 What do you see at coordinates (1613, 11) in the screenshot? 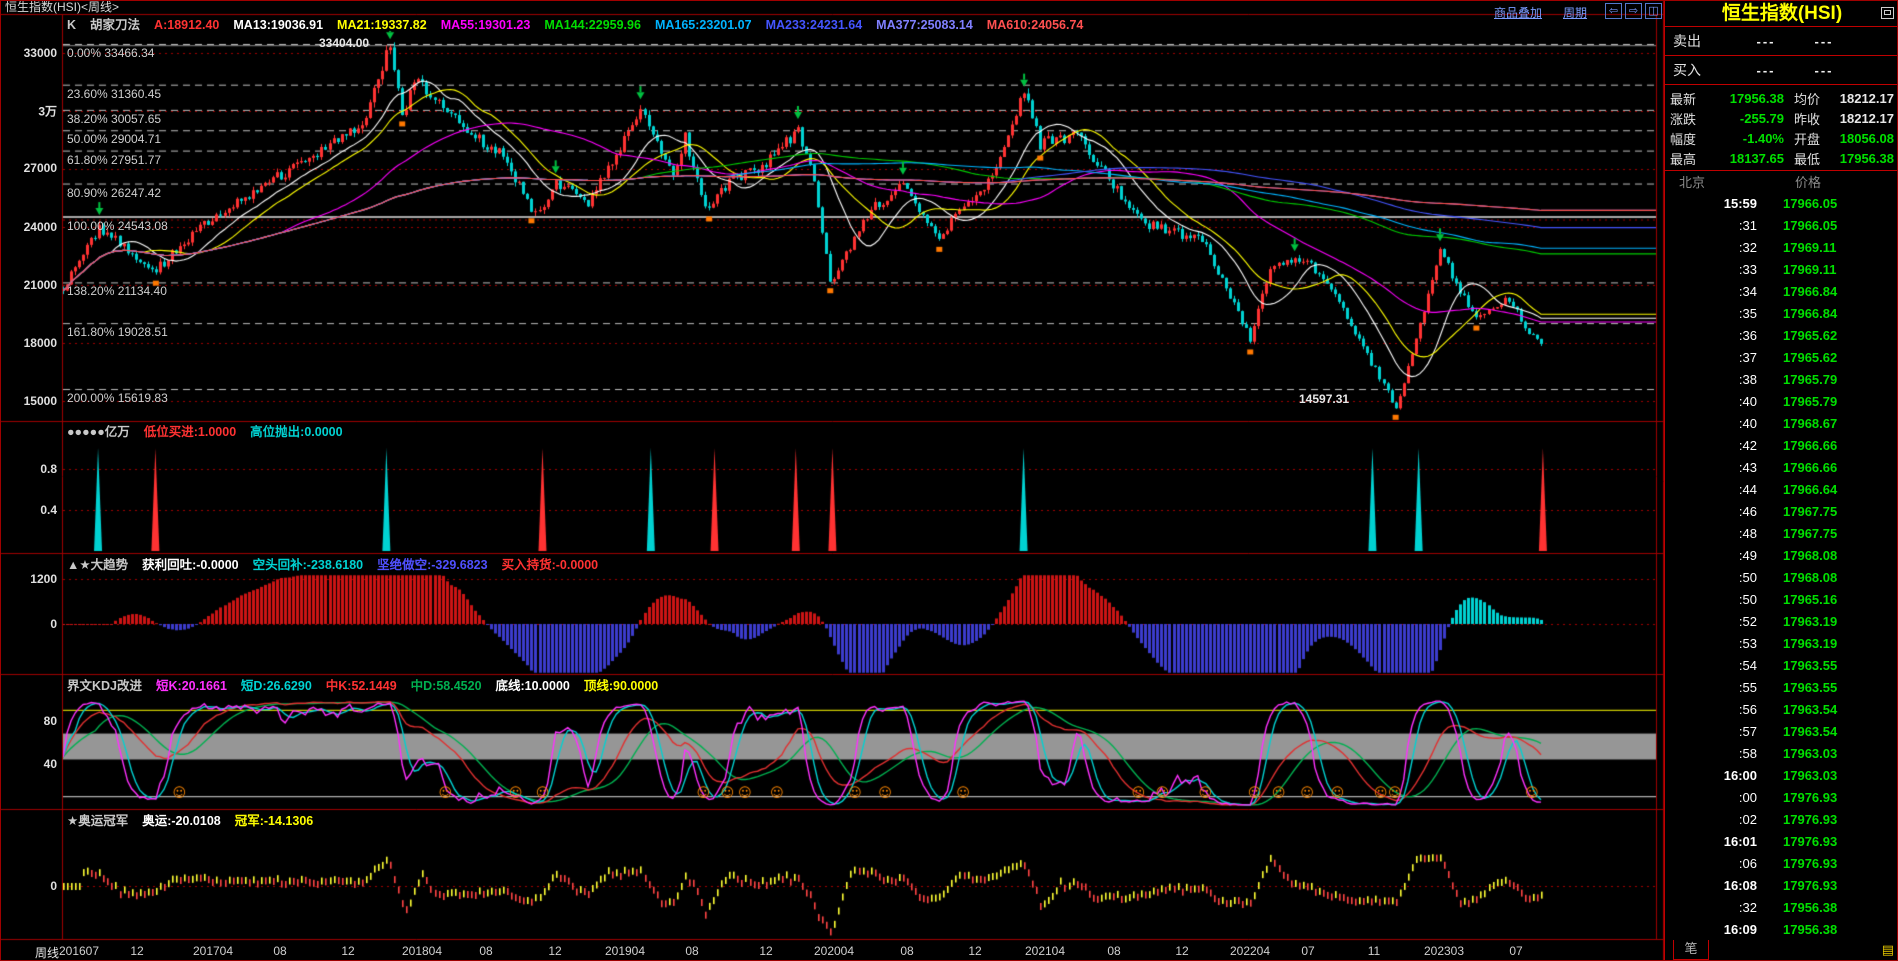
I see `arrow-left-icon: ⇦` at bounding box center [1613, 11].